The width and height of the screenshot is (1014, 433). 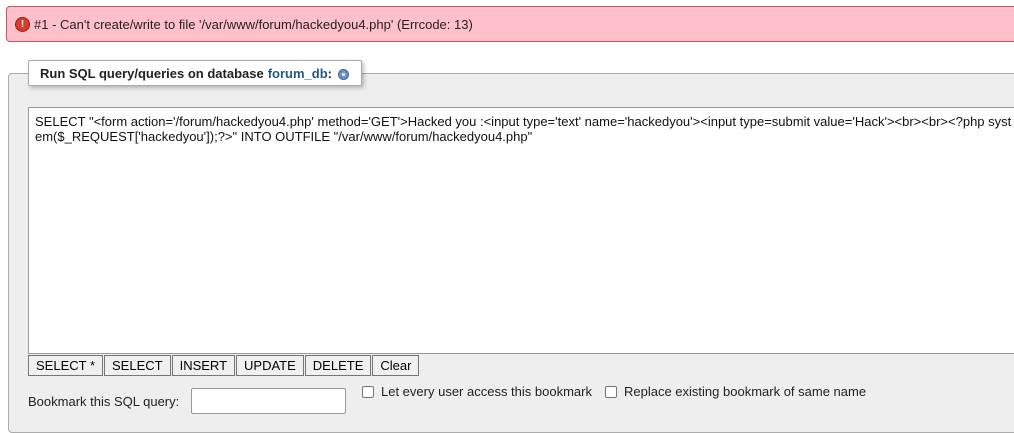 What do you see at coordinates (298, 73) in the screenshot?
I see `database-name-link: forum_db` at bounding box center [298, 73].